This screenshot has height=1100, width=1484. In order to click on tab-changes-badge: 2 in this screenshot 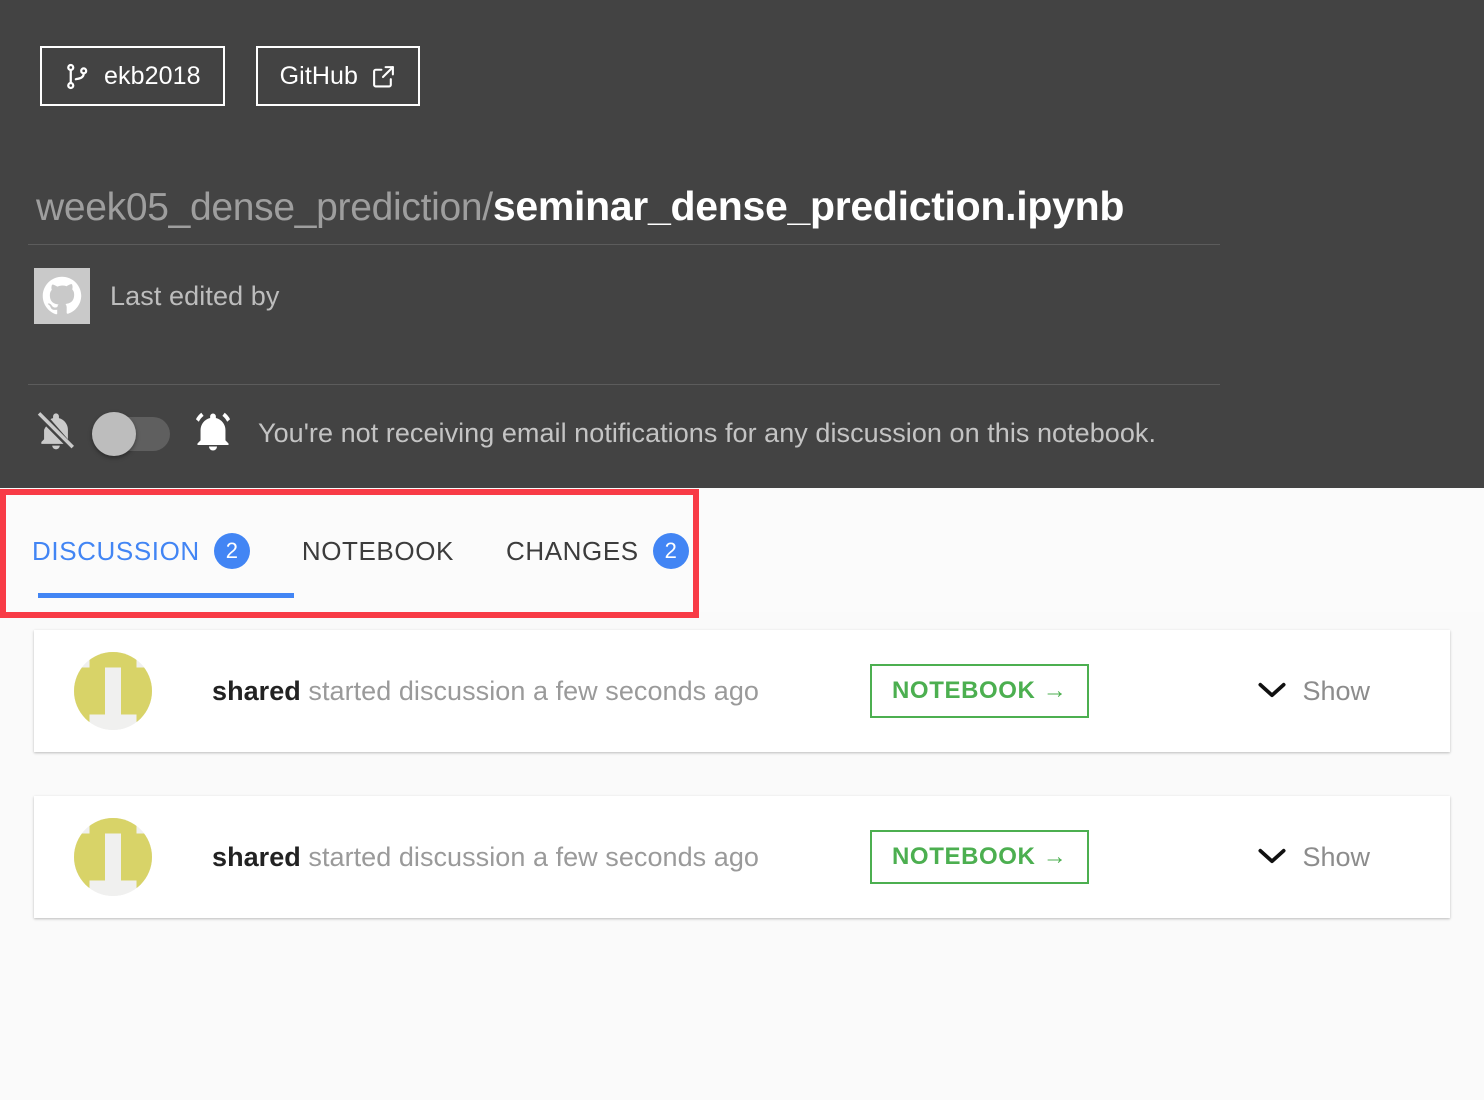, I will do `click(670, 551)`.